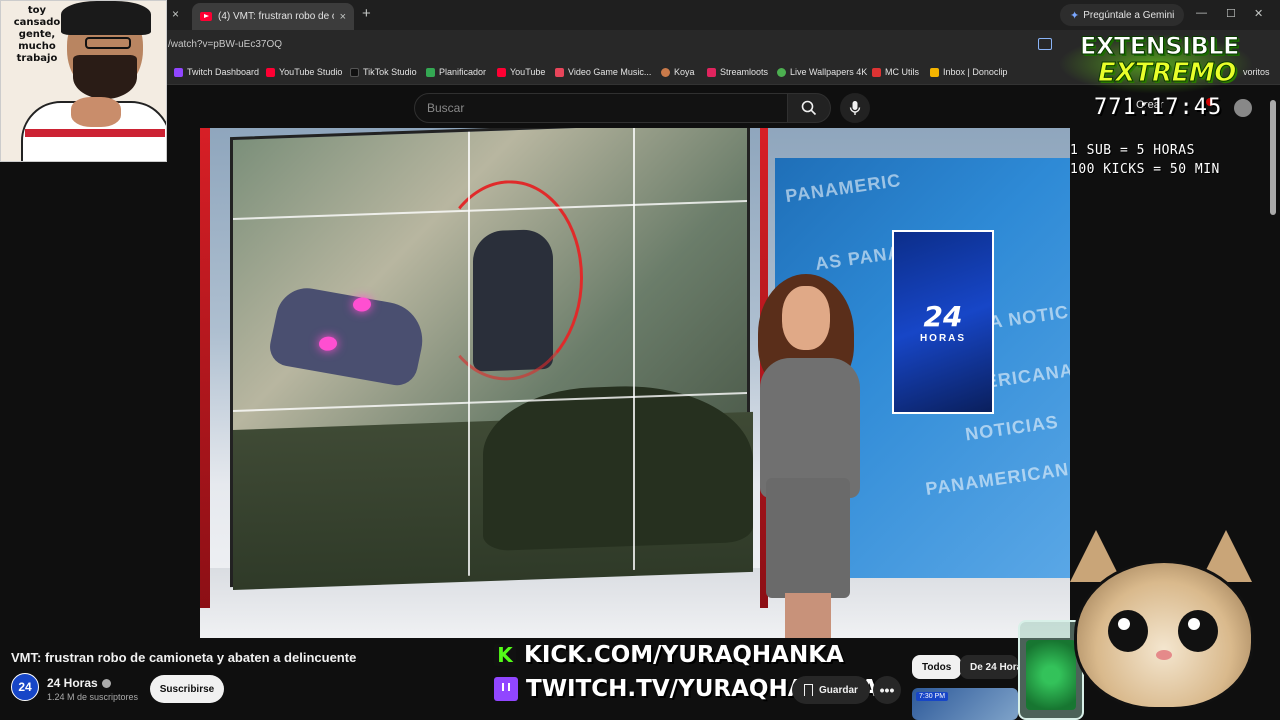 This screenshot has width=1280, height=720. I want to click on subscribe-button: Suscribirse, so click(187, 689).